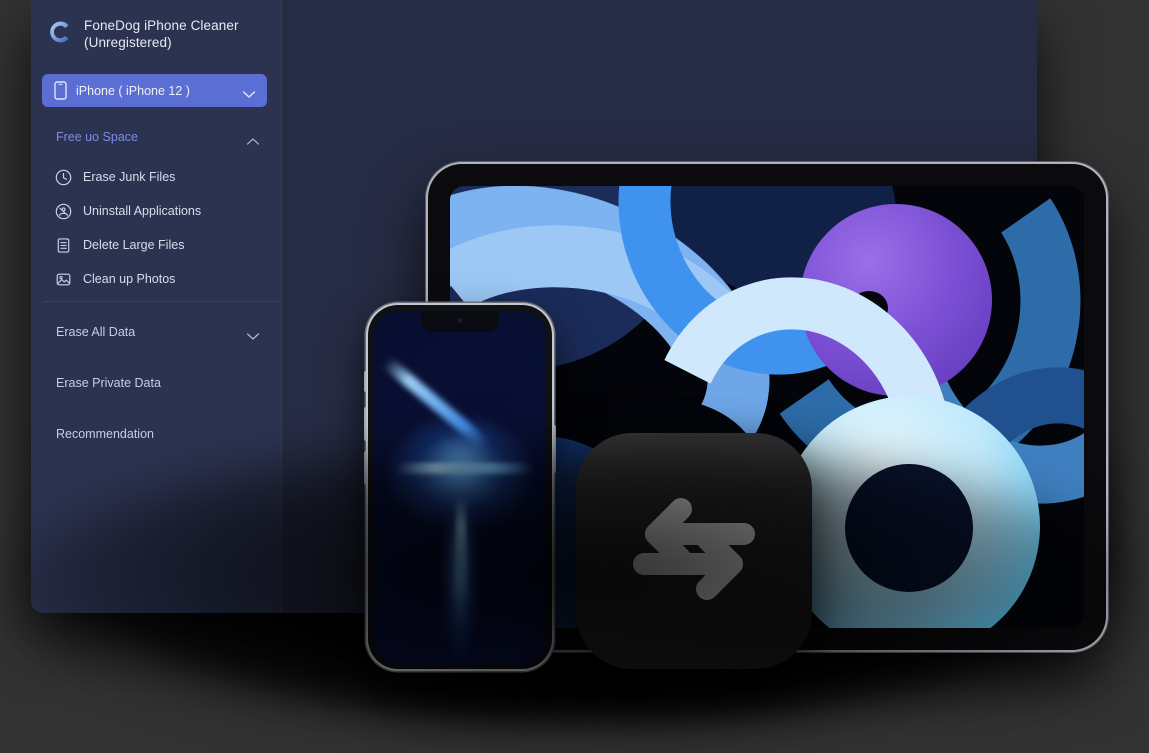  I want to click on document-icon, so click(63, 245).